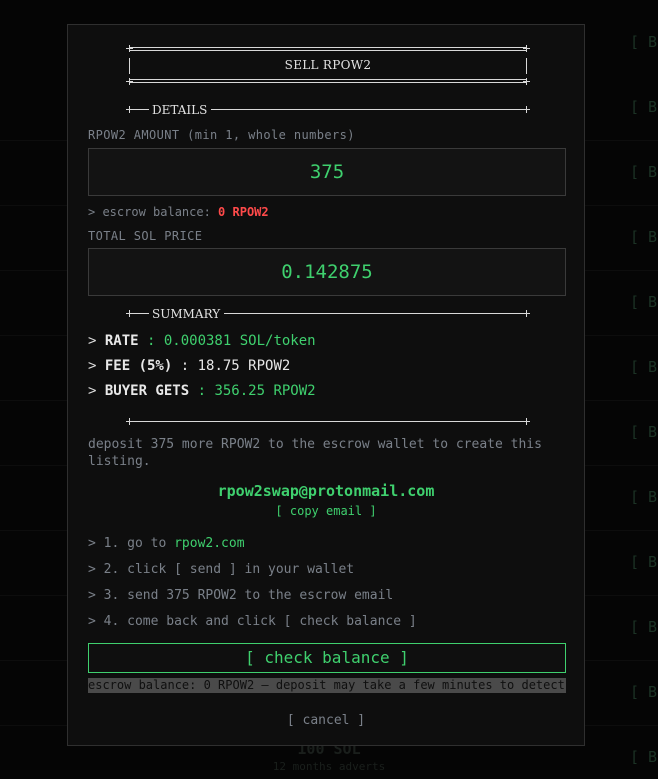  What do you see at coordinates (227, 341) in the screenshot?
I see `rate-value: : 0.000381 SOL/token` at bounding box center [227, 341].